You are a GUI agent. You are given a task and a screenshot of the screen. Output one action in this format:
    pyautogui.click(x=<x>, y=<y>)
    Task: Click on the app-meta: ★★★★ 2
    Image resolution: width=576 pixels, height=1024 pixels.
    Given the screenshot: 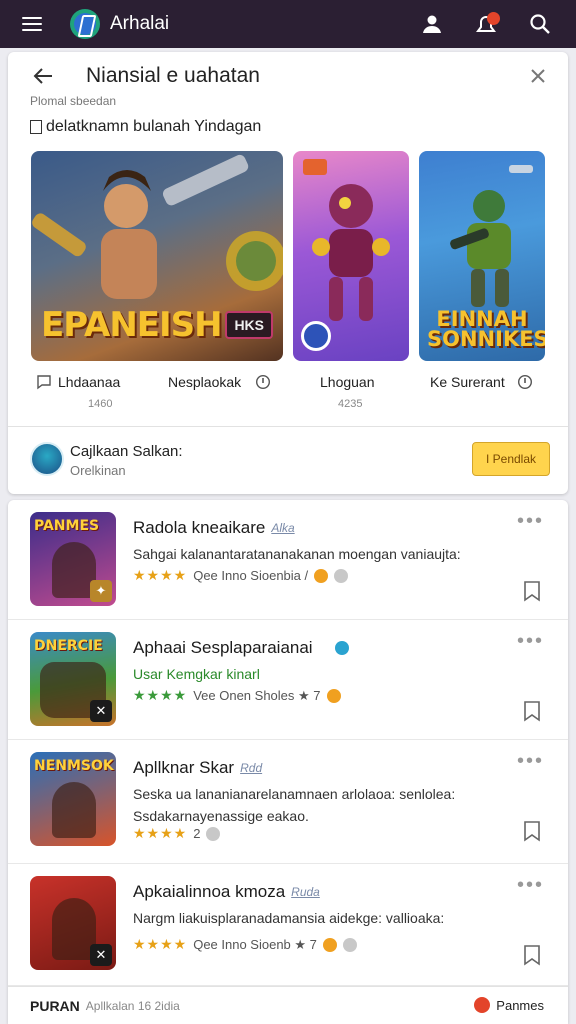 What is the action you would take?
    pyautogui.click(x=177, y=833)
    